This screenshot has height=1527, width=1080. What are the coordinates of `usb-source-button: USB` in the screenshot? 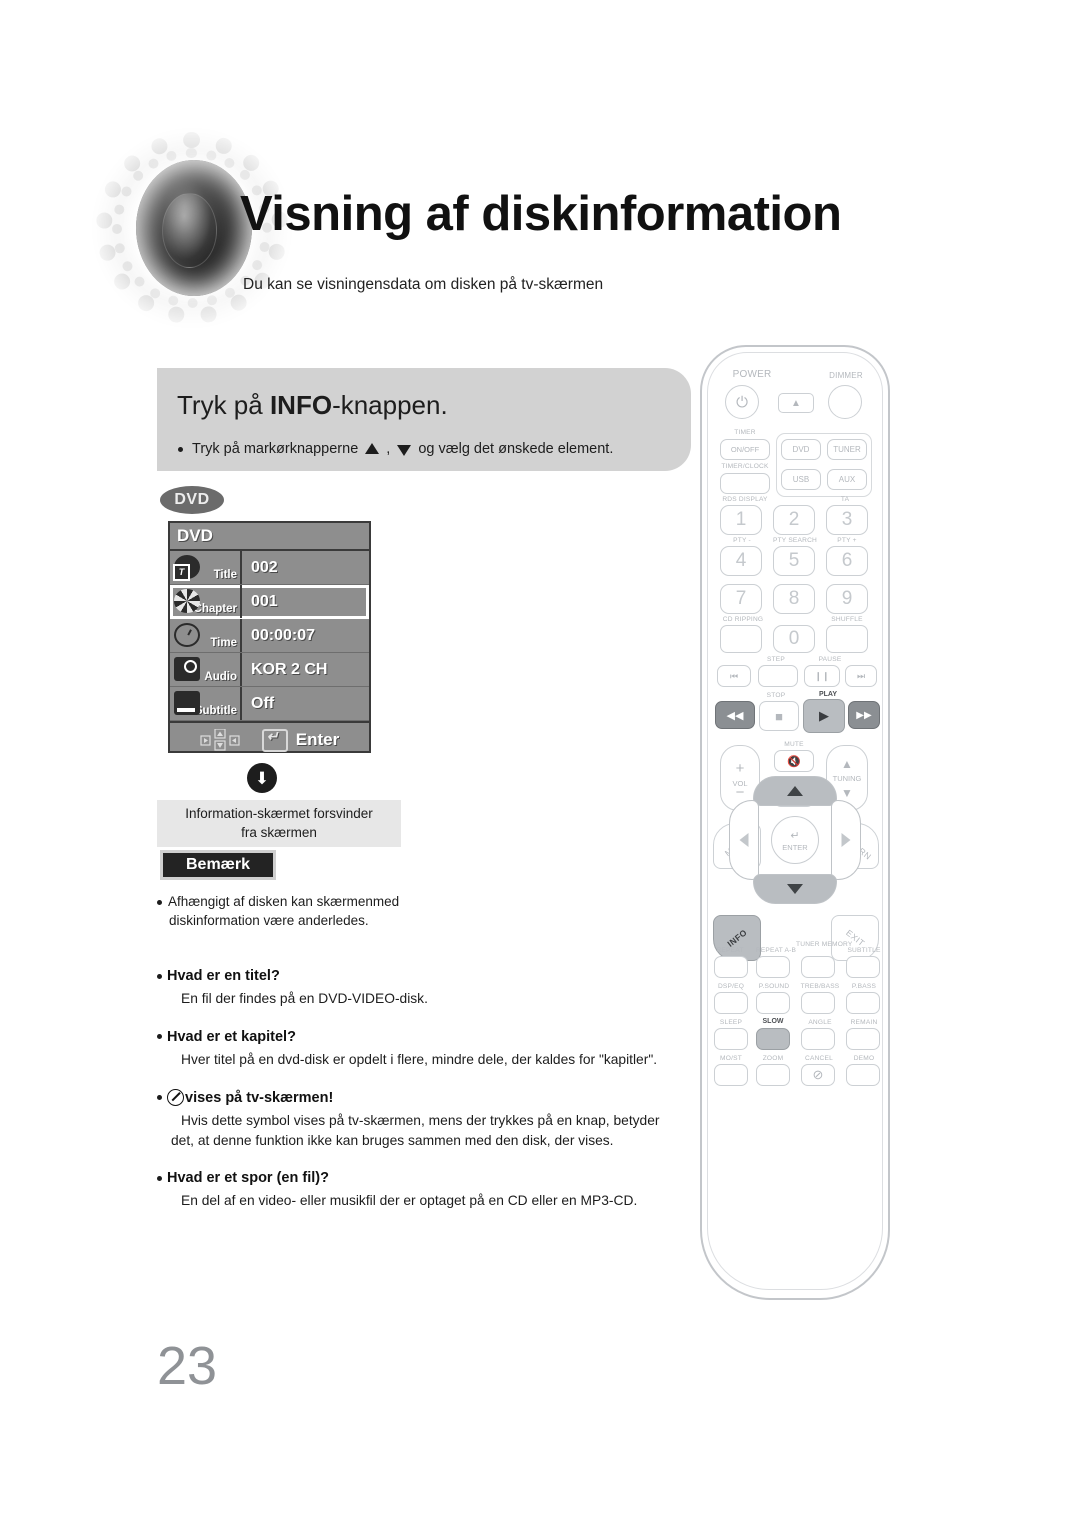 It's located at (801, 479).